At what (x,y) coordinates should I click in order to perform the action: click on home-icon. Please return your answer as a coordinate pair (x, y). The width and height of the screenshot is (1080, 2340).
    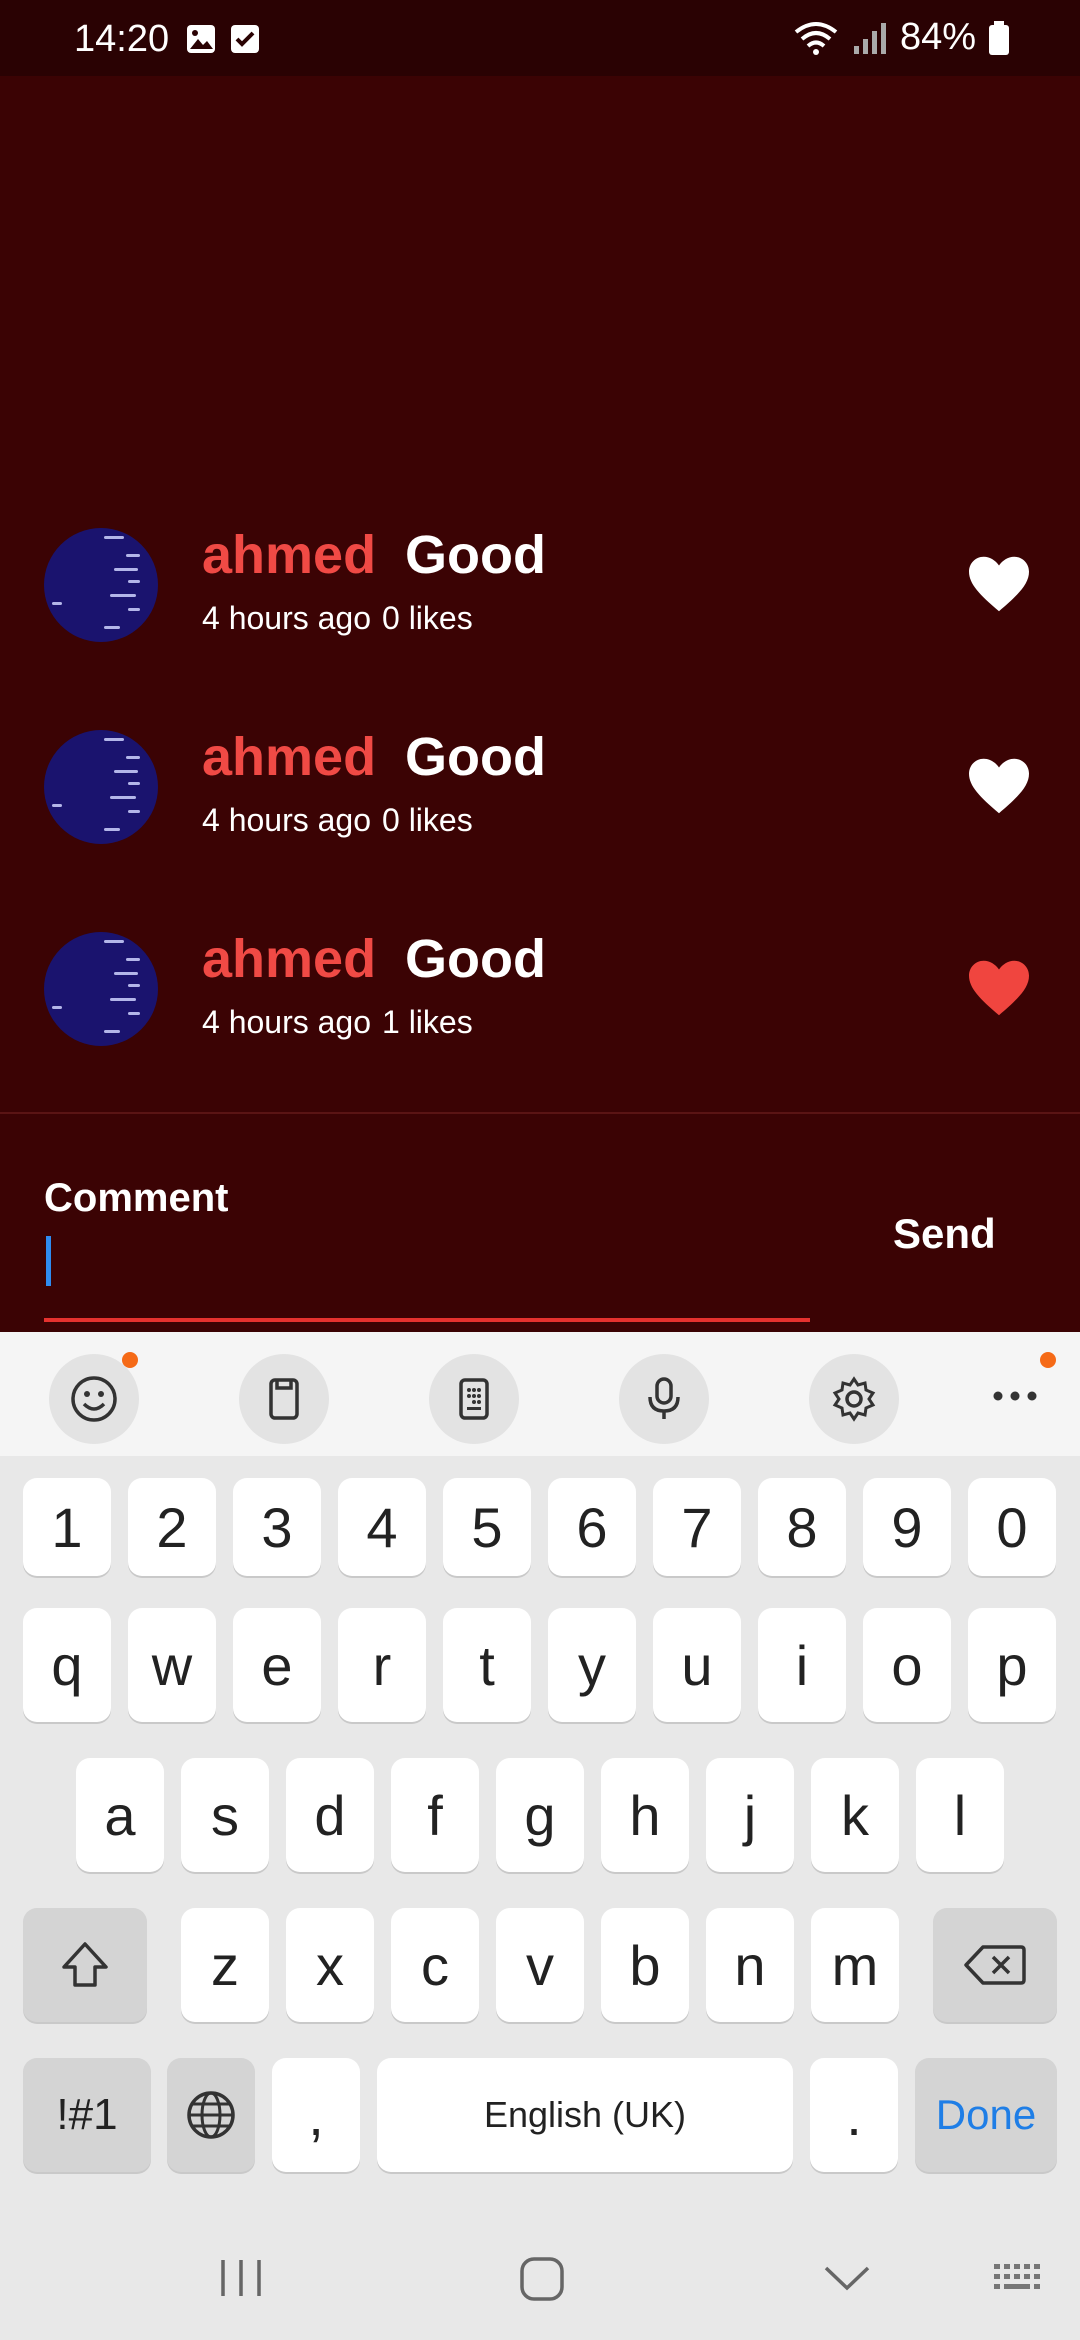
    Looking at the image, I should click on (542, 2279).